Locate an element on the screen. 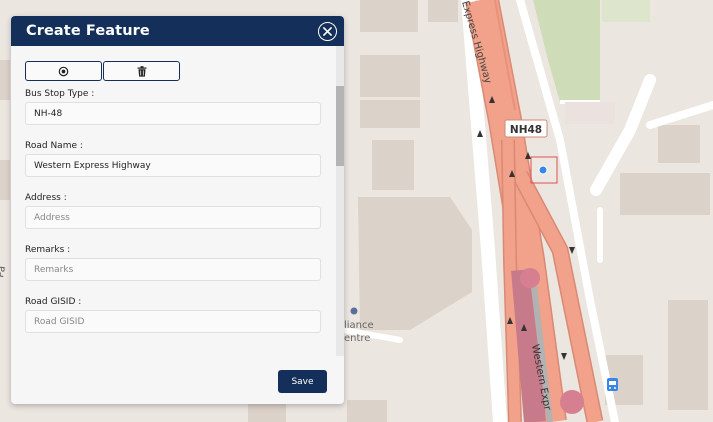 This screenshot has width=713, height=422. poi-label-1: liance is located at coordinates (359, 325).